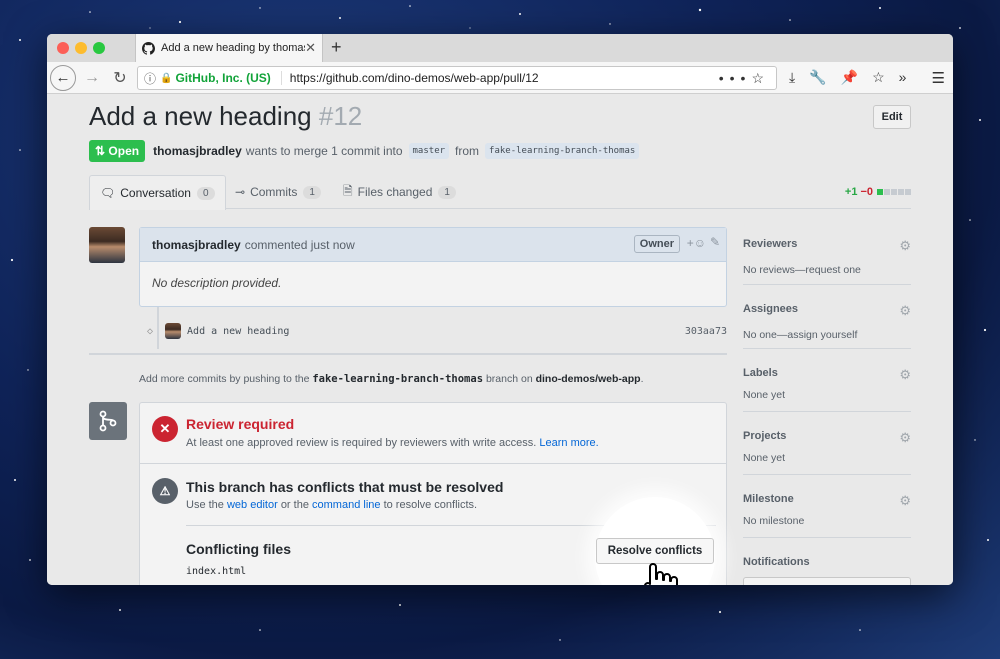 The image size is (1000, 659). Describe the element at coordinates (706, 331) in the screenshot. I see `commit-sha: 303aa73` at that location.